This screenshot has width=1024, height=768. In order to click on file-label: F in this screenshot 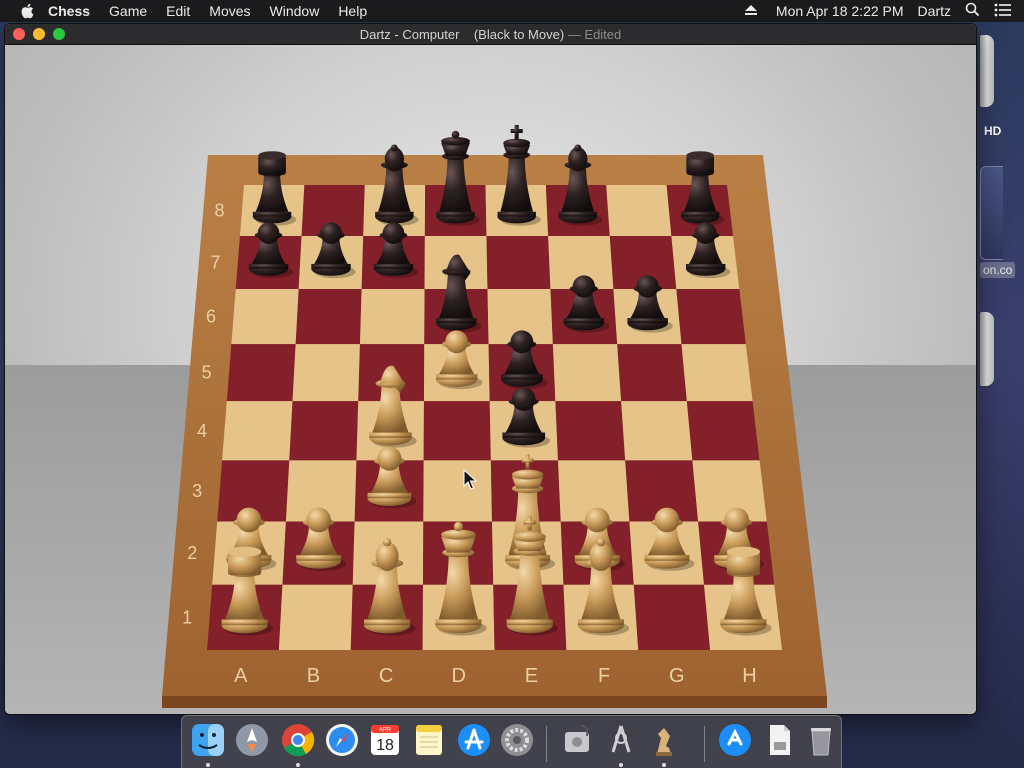, I will do `click(604, 676)`.